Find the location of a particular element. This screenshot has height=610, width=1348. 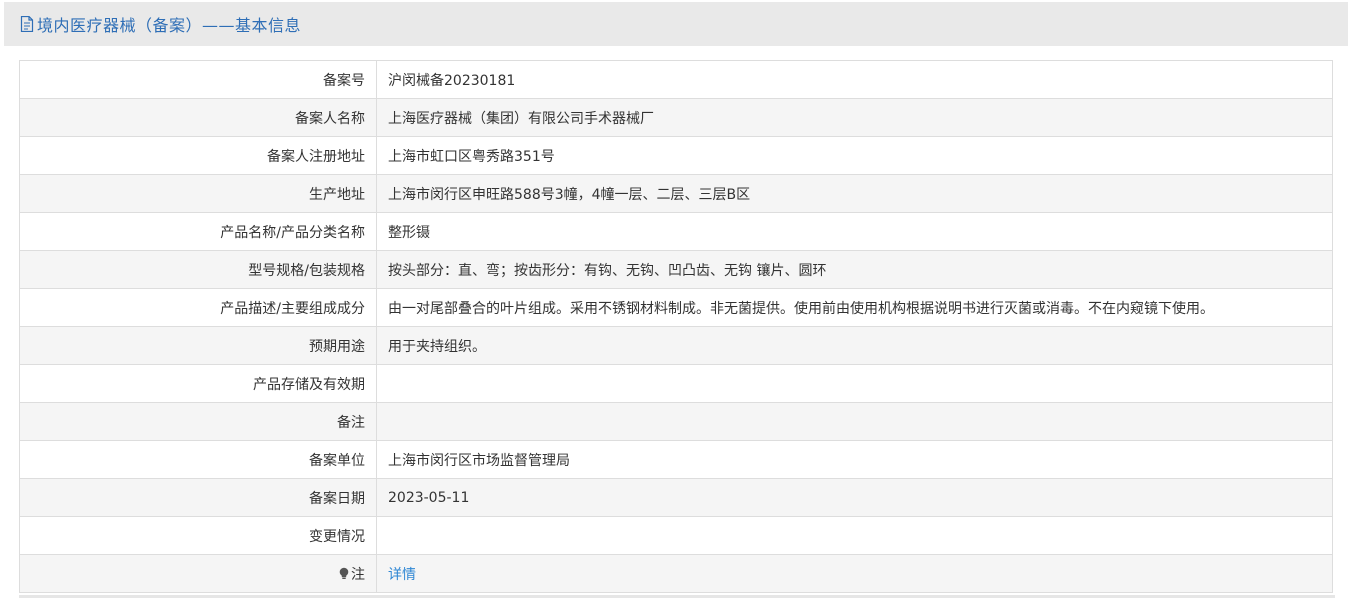

table-row: 备案日期 2023-05-11 is located at coordinates (676, 497).